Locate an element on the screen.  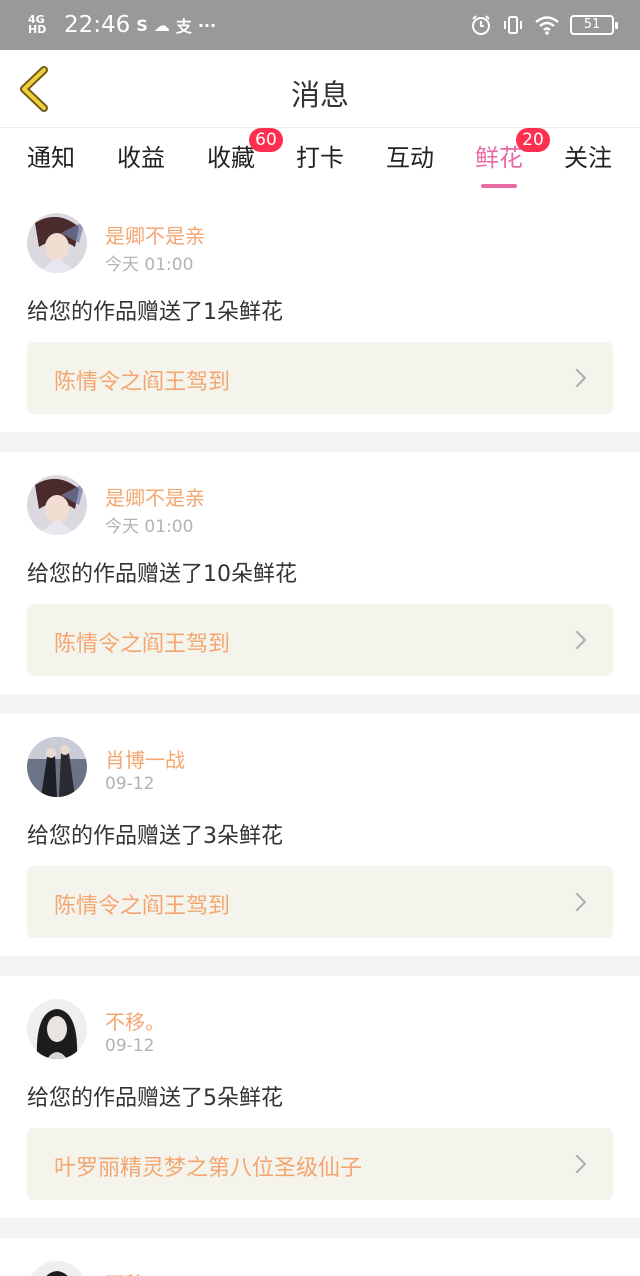
category-tabs: 通知 收益 收藏 60 打卡 互动 鲜花 20 关注 is located at coordinates (320, 159).